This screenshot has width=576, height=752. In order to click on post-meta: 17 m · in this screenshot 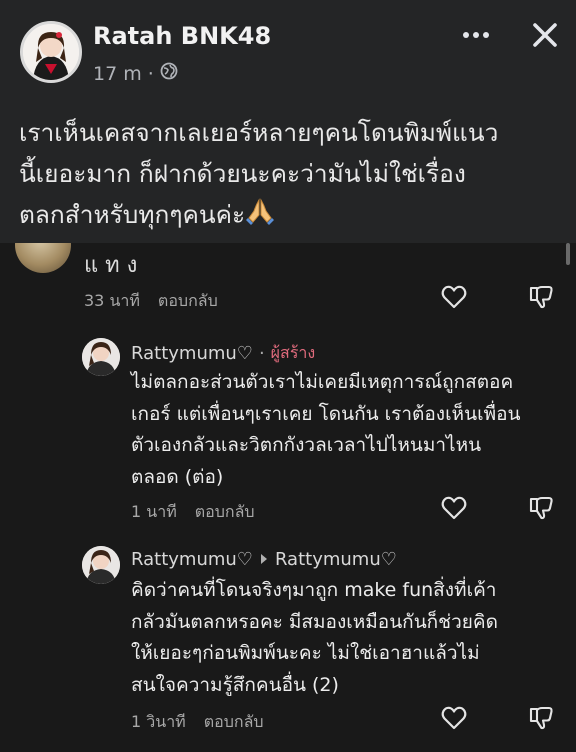, I will do `click(135, 73)`.